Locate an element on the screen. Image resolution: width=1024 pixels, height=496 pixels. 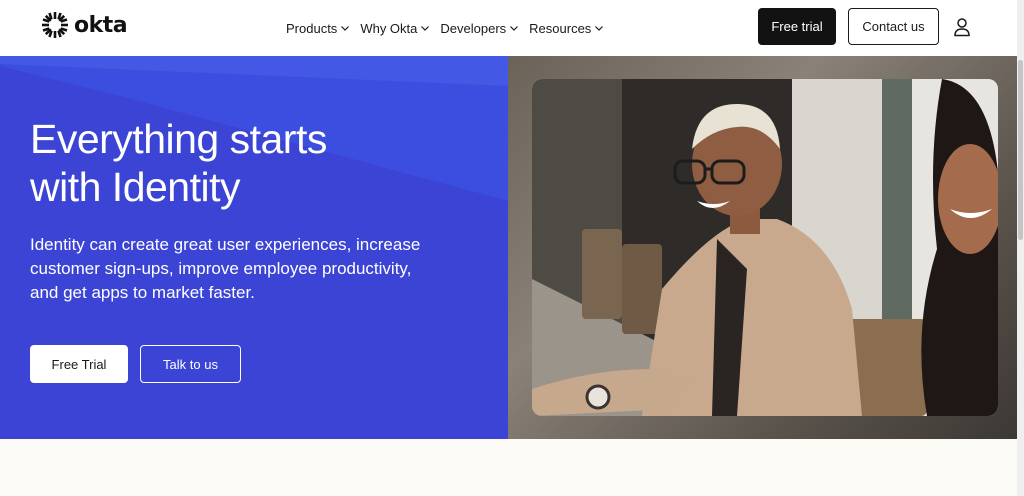
free-trial-button: Free trial is located at coordinates (797, 26).